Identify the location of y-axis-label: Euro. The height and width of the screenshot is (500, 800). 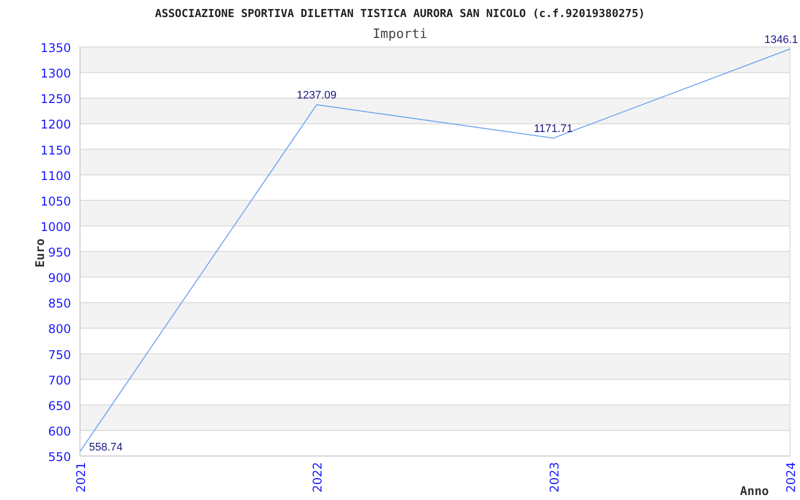
(40, 253).